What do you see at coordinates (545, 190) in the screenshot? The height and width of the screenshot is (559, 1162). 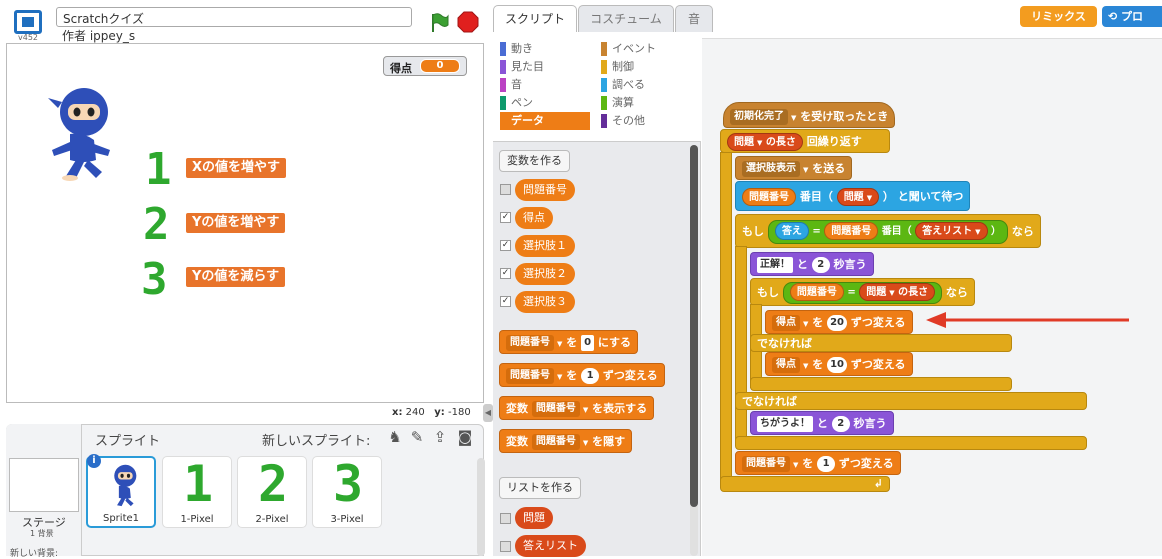 I see `var-reporter-problem-number: 問題番号` at bounding box center [545, 190].